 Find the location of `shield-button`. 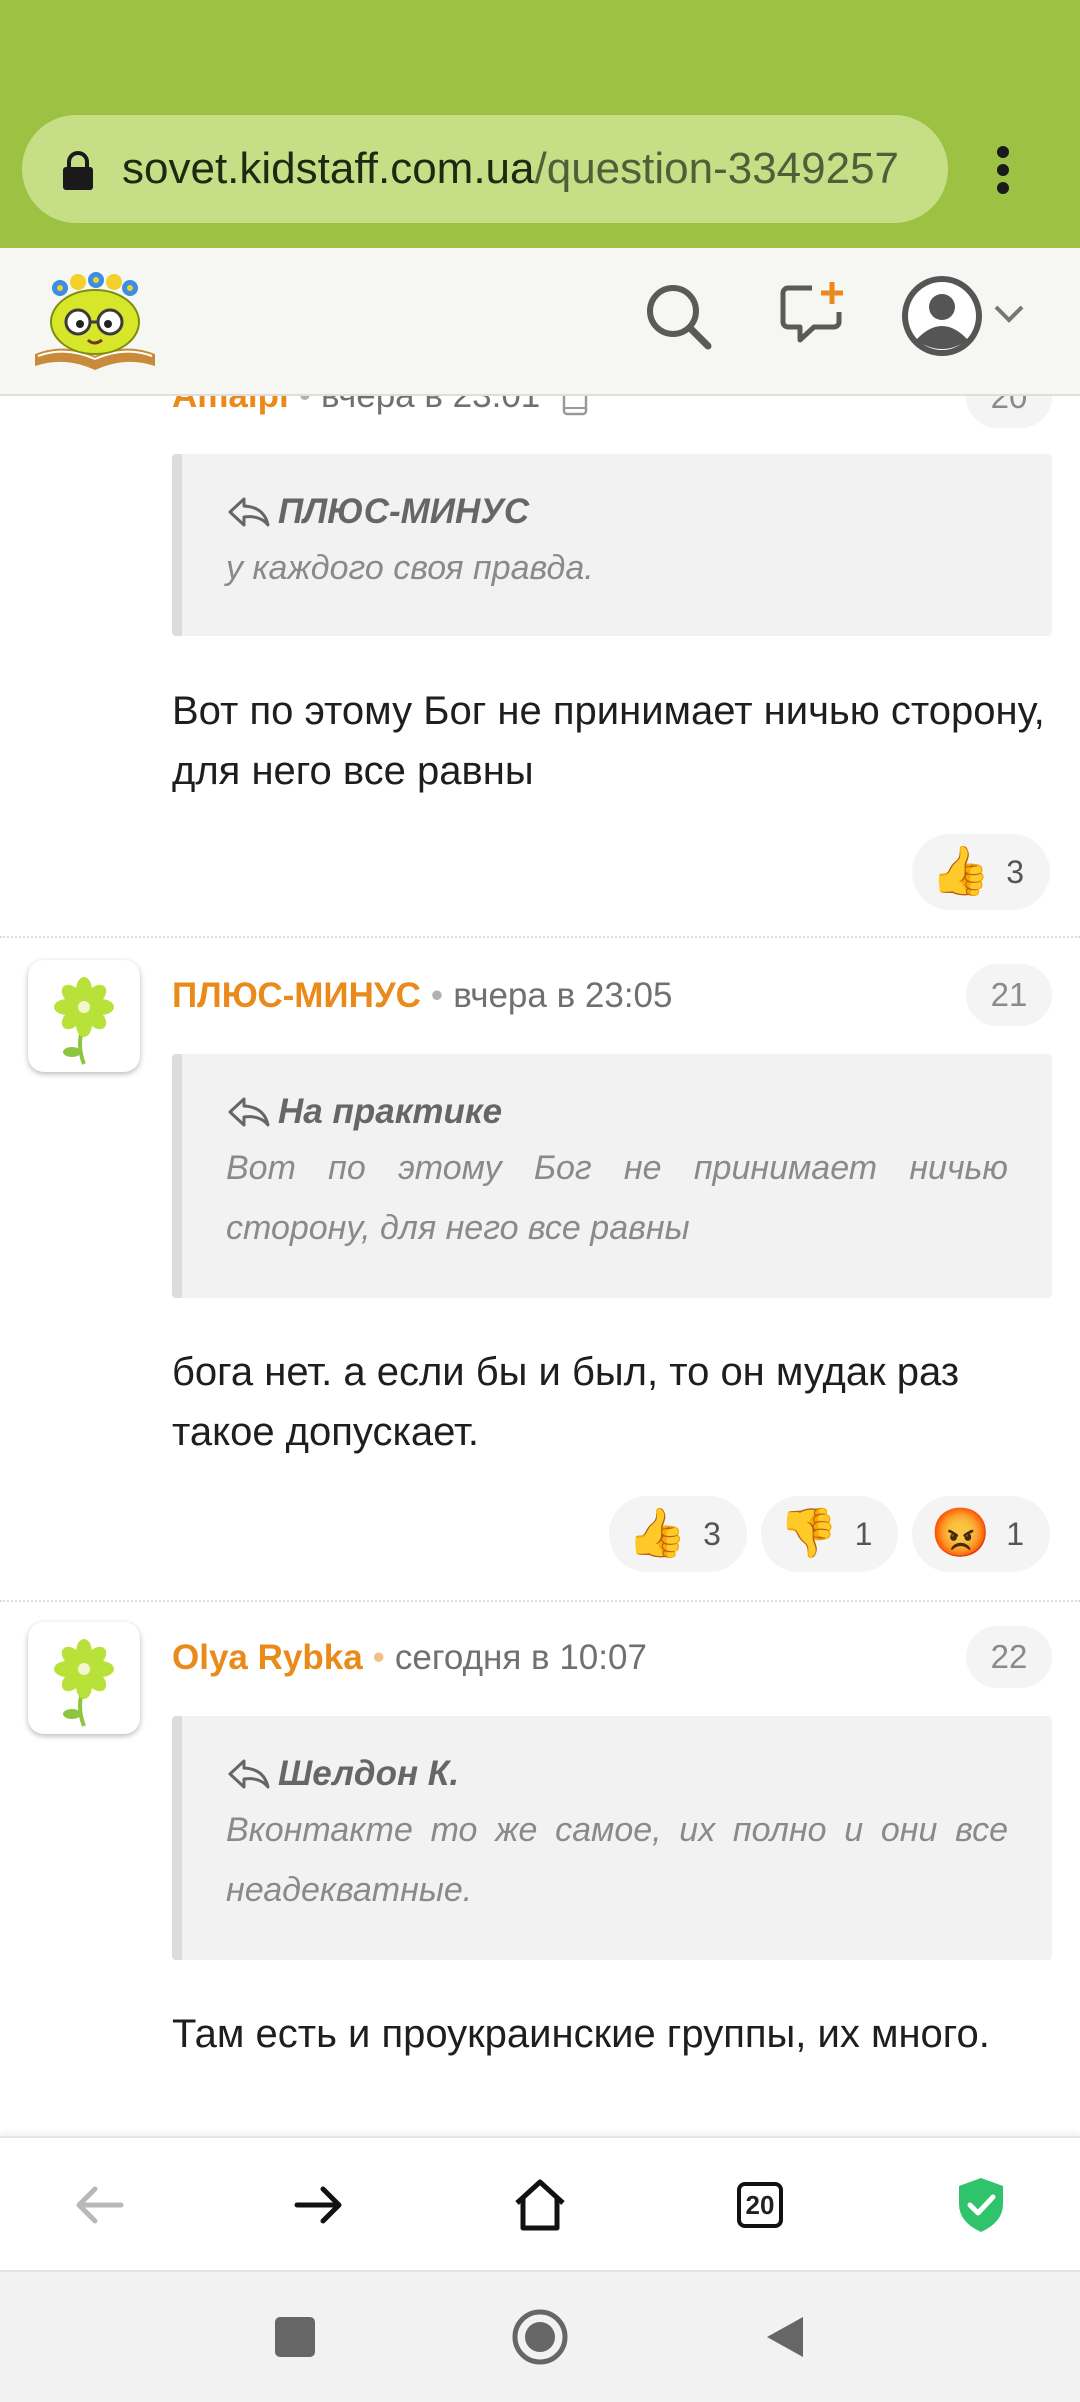

shield-button is located at coordinates (981, 2205).